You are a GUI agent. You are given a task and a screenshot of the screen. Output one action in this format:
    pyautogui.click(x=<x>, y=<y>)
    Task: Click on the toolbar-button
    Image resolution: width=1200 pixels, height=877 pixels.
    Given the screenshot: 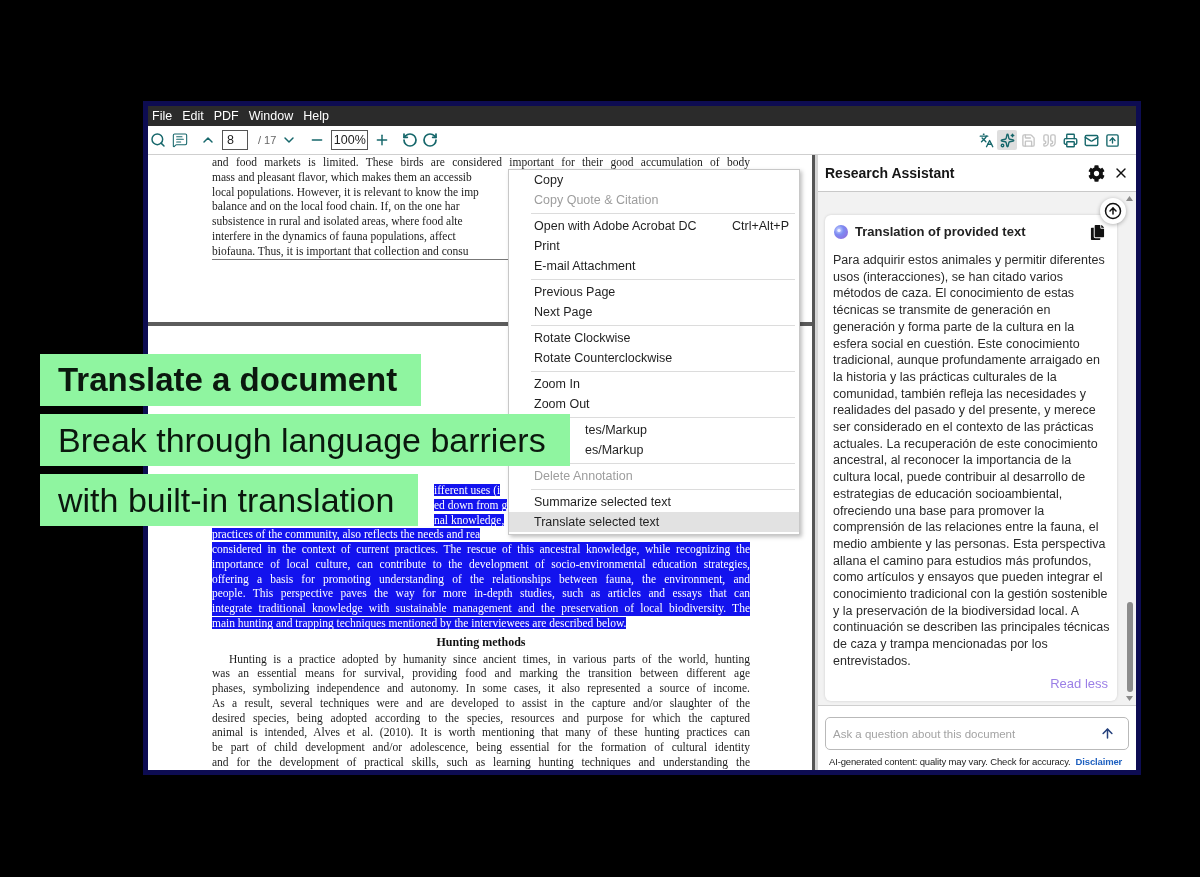 What is the action you would take?
    pyautogui.click(x=1007, y=140)
    